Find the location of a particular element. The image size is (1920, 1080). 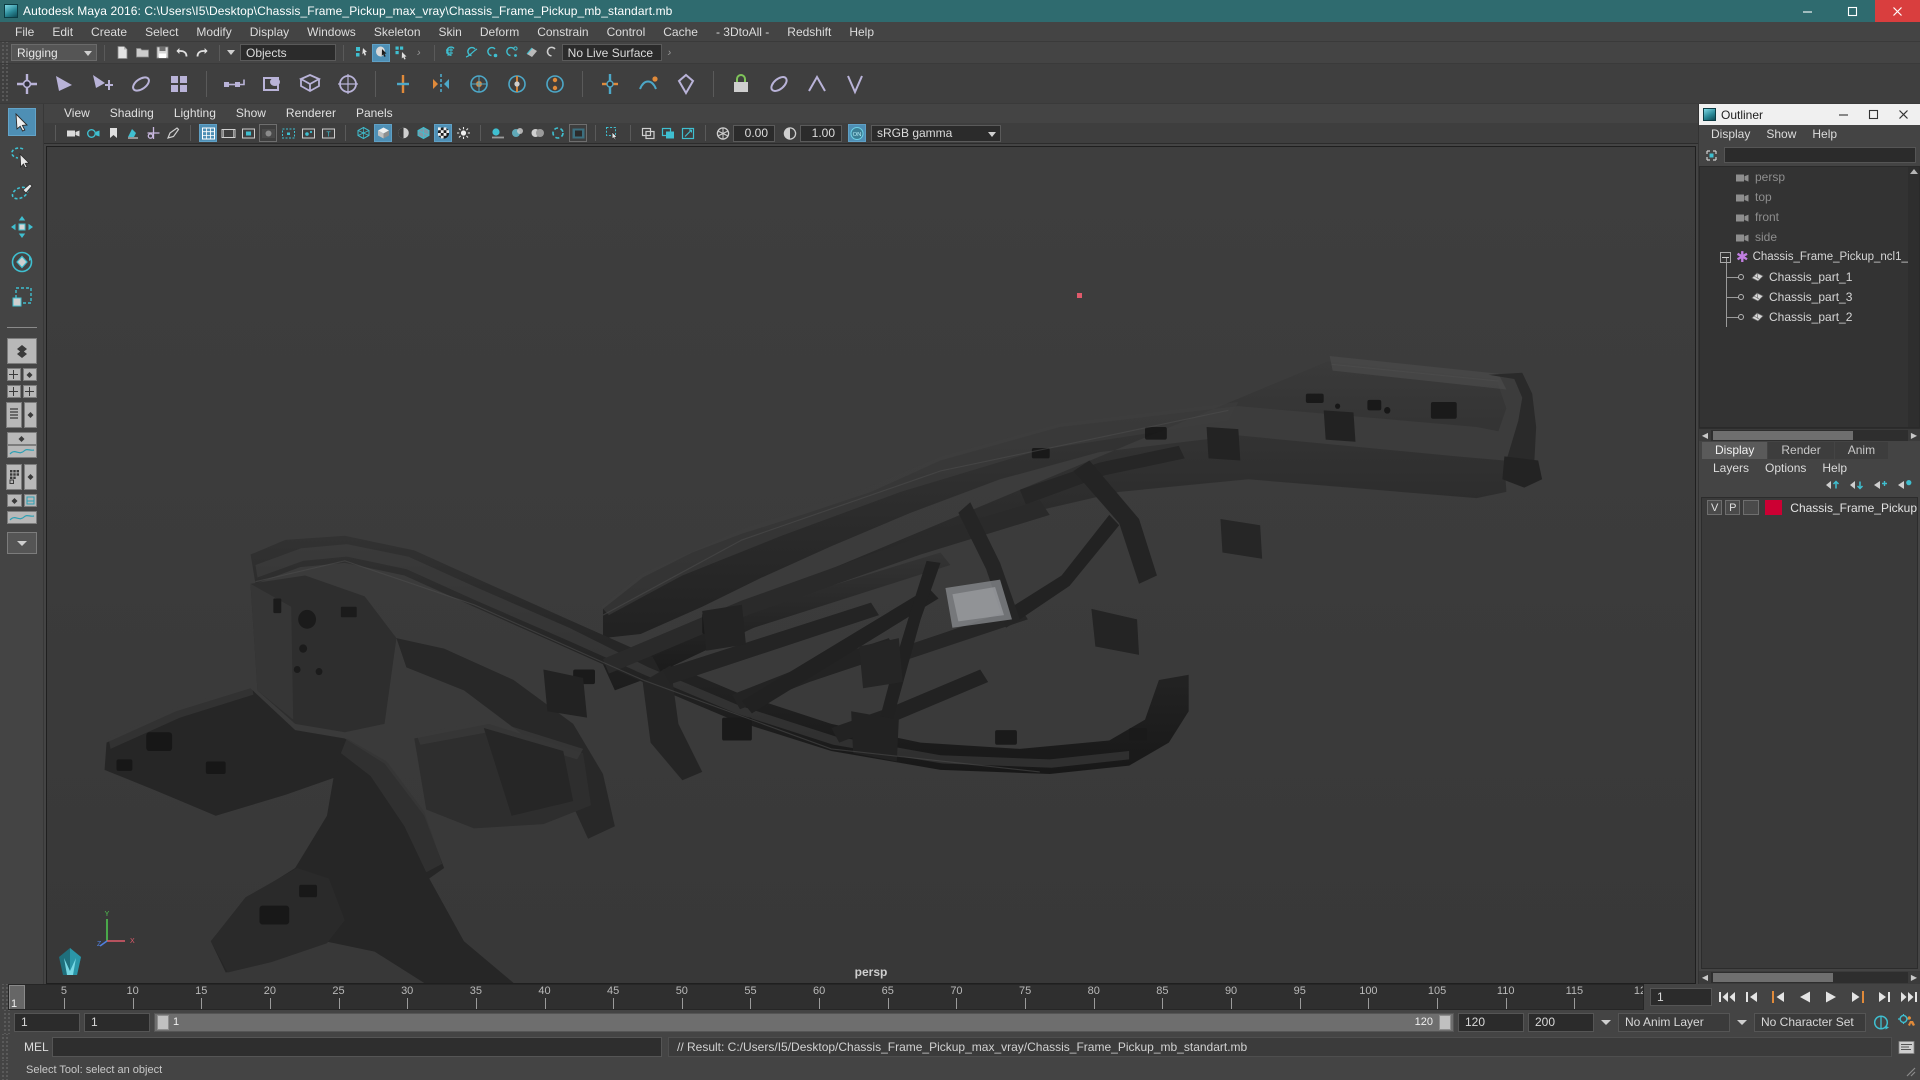

layout-persp-small is located at coordinates (14, 500).